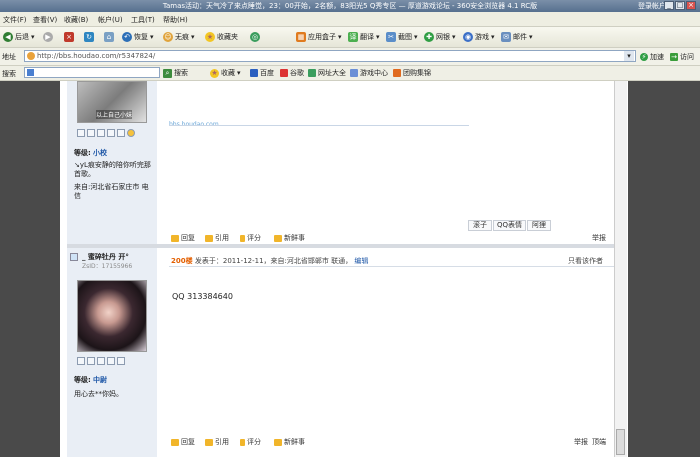  Describe the element at coordinates (250, 442) in the screenshot. I see `post2-rate-button: 评分` at that location.